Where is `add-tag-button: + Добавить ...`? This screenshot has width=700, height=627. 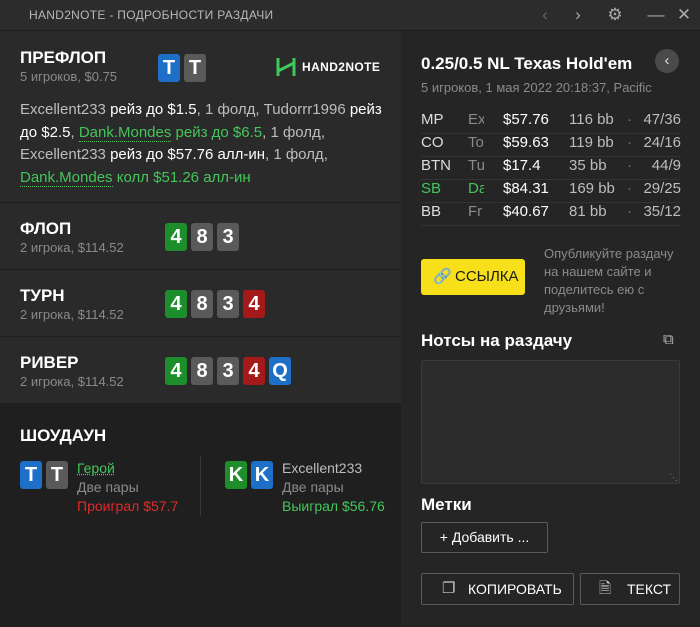
add-tag-button: + Добавить ... is located at coordinates (484, 537).